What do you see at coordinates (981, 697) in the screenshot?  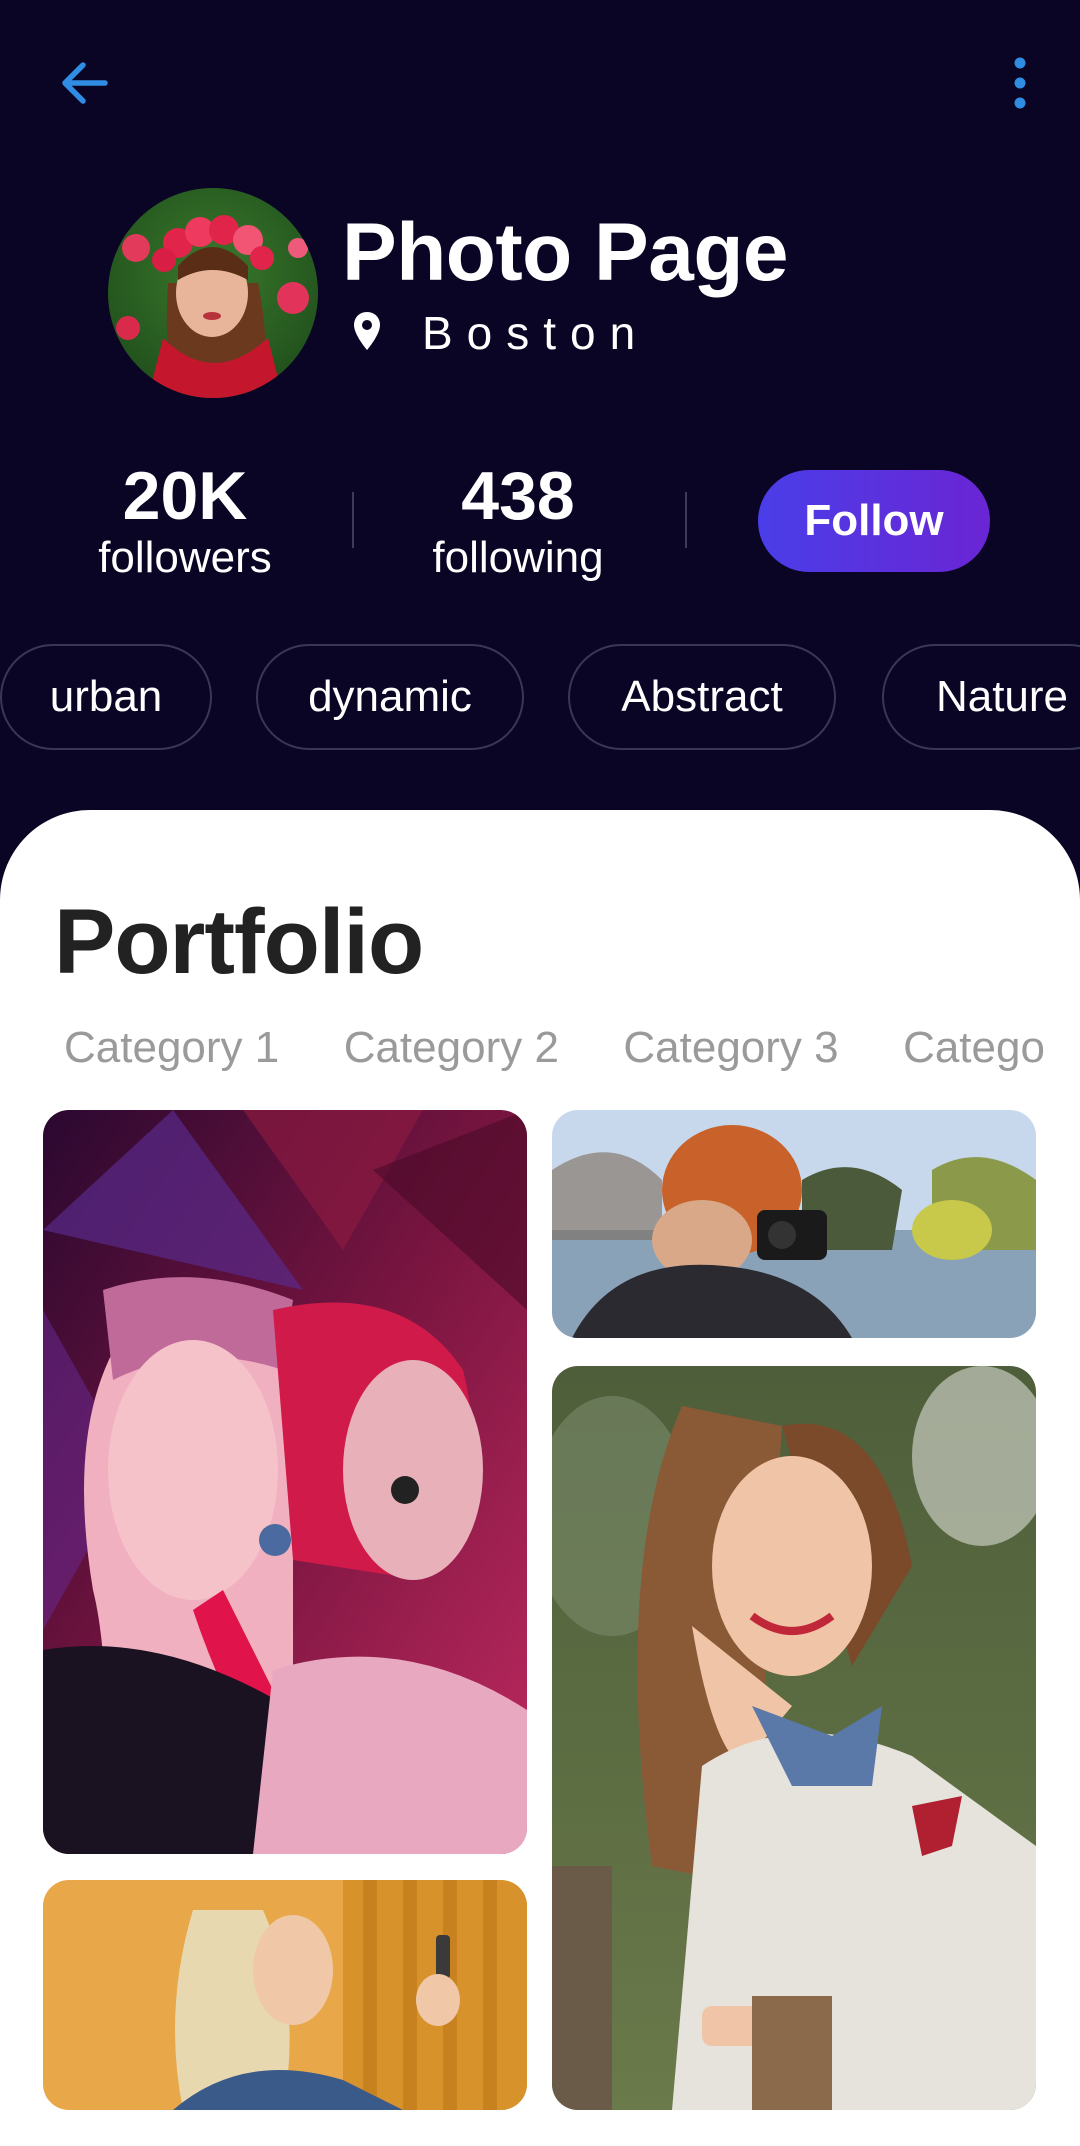 I see `tag-chip: Nature` at bounding box center [981, 697].